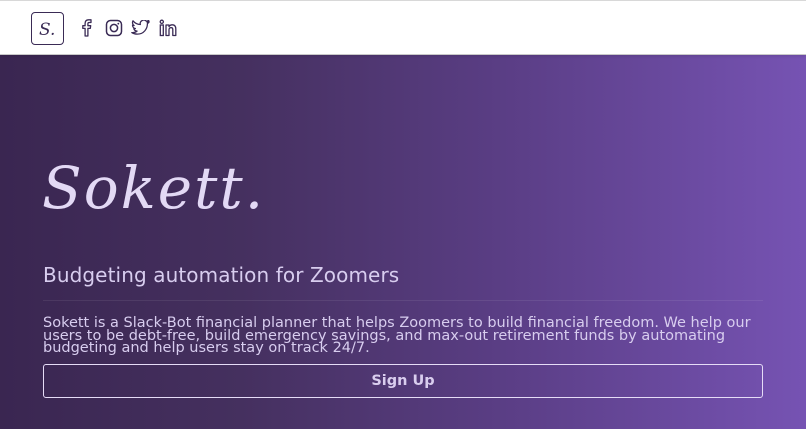 This screenshot has width=806, height=429. I want to click on linkedin-icon, so click(167, 28).